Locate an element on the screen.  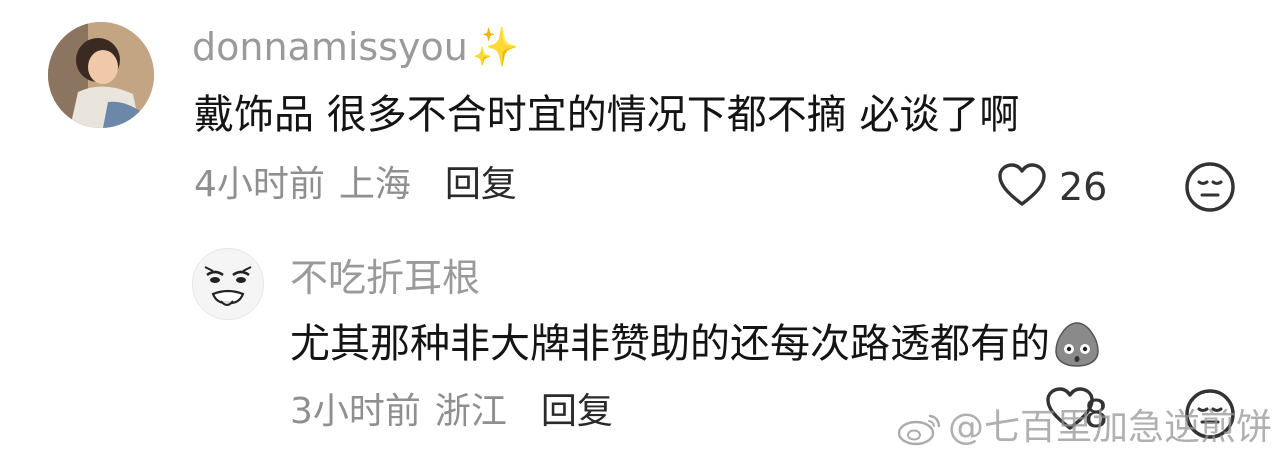
sub-reply-button: 回复 is located at coordinates (577, 412).